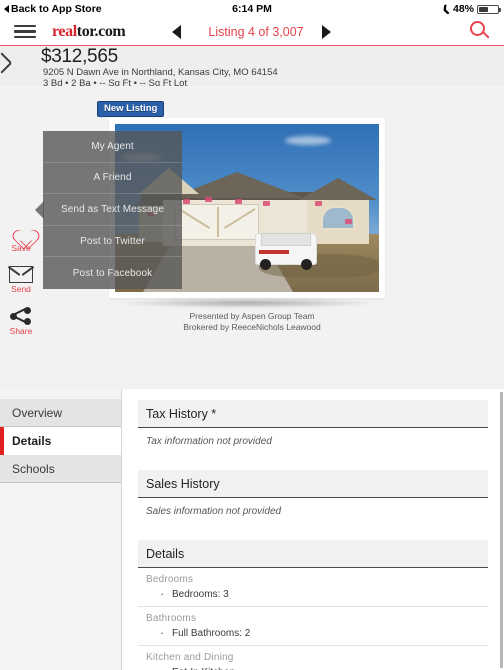 Image resolution: width=504 pixels, height=670 pixels. What do you see at coordinates (32, 441) in the screenshot?
I see `sidebar-item-label: Details` at bounding box center [32, 441].